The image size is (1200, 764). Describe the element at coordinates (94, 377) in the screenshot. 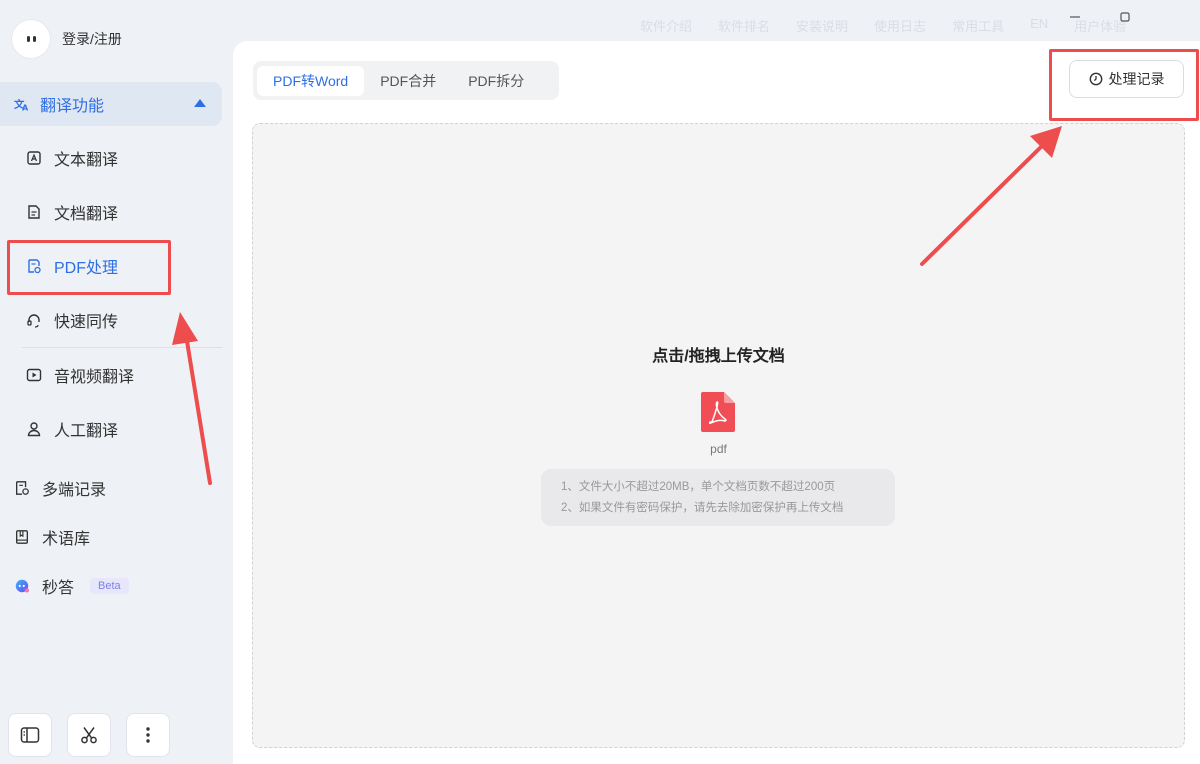

I see `sidebar-item-label: 音视频翻译` at that location.